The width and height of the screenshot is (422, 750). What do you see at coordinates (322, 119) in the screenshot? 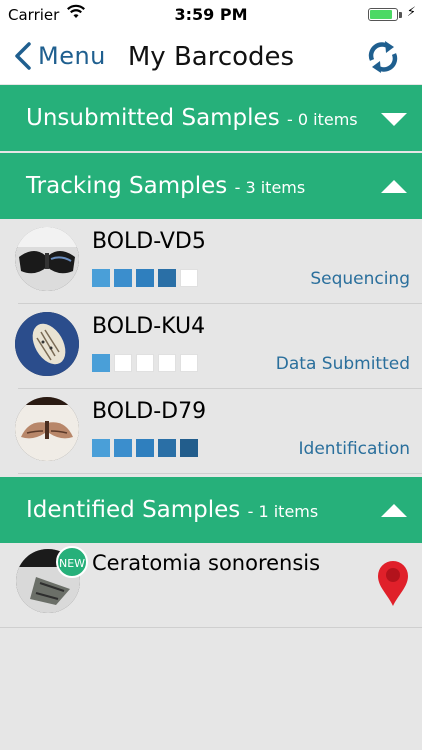
I see `section-count-unsubmitted: - 0 items` at bounding box center [322, 119].